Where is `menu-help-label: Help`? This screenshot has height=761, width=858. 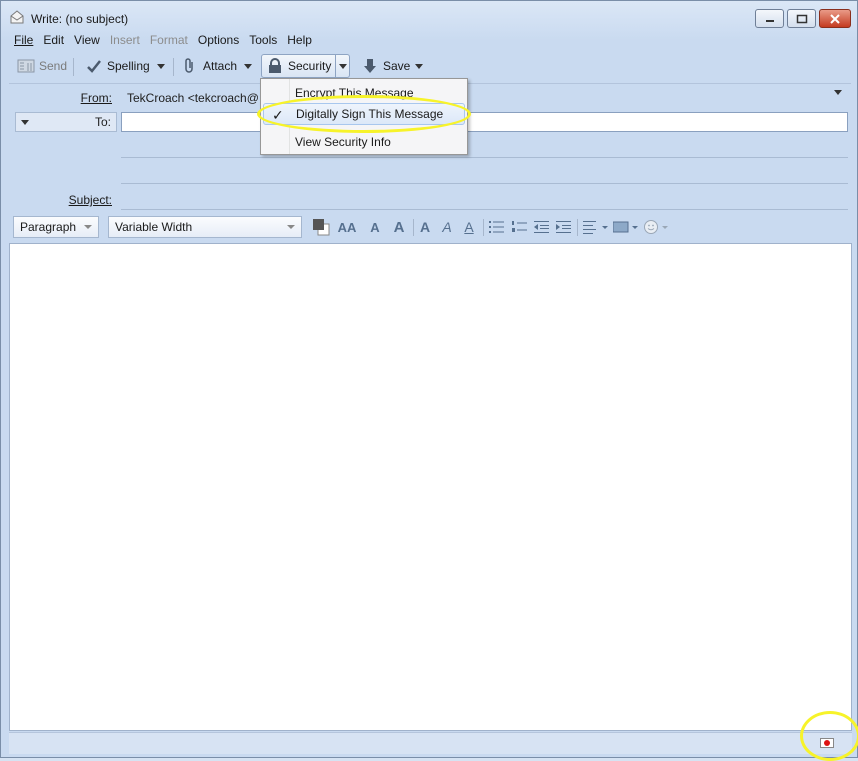
menu-help-label: Help is located at coordinates (299, 40).